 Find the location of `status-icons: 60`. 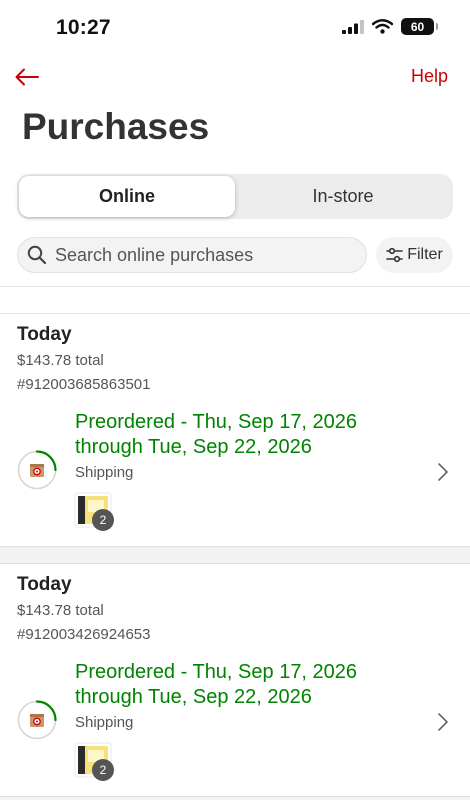

status-icons: 60 is located at coordinates (390, 26).